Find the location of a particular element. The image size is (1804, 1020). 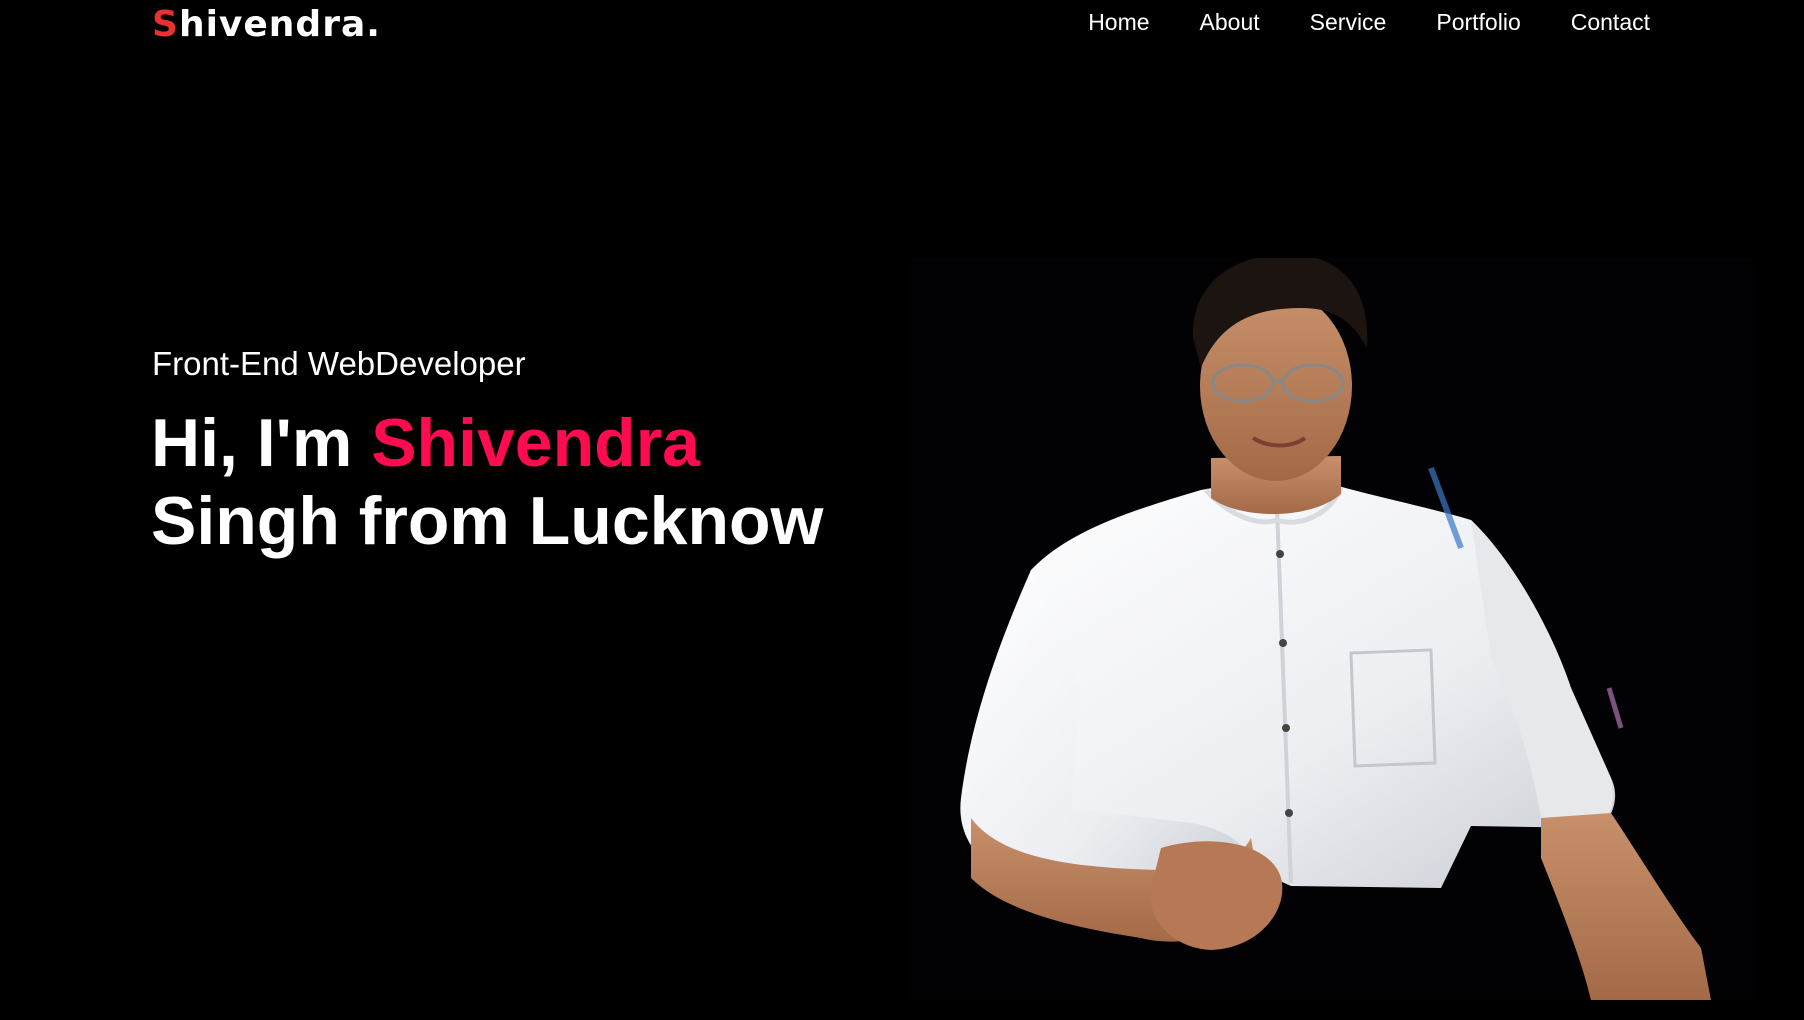

hero-greeting: Hi, I'm is located at coordinates (261, 443).